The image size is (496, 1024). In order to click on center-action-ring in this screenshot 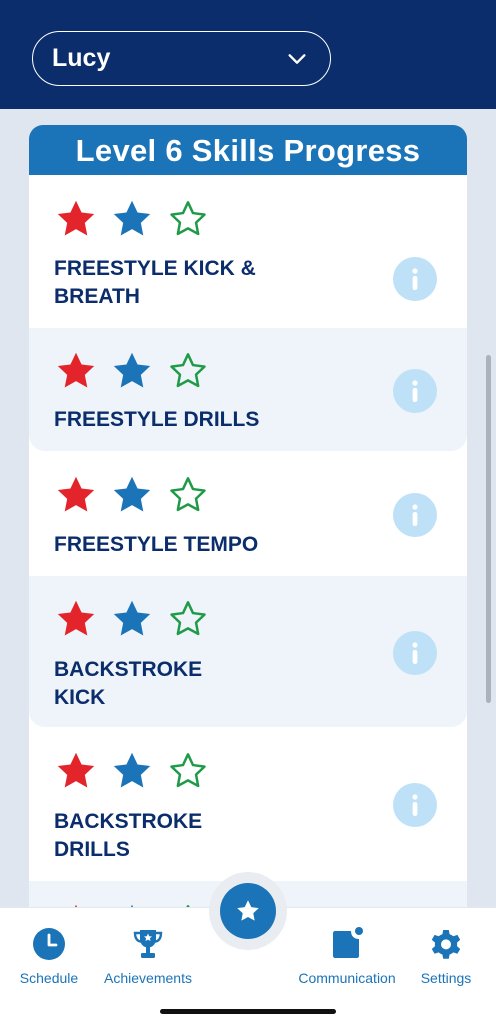, I will do `click(248, 911)`.